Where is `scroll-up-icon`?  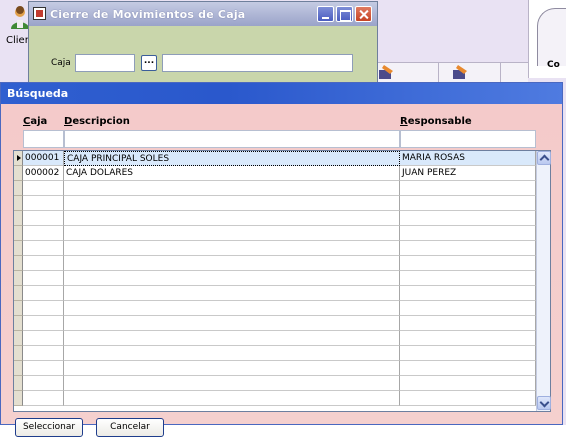 scroll-up-icon is located at coordinates (544, 158).